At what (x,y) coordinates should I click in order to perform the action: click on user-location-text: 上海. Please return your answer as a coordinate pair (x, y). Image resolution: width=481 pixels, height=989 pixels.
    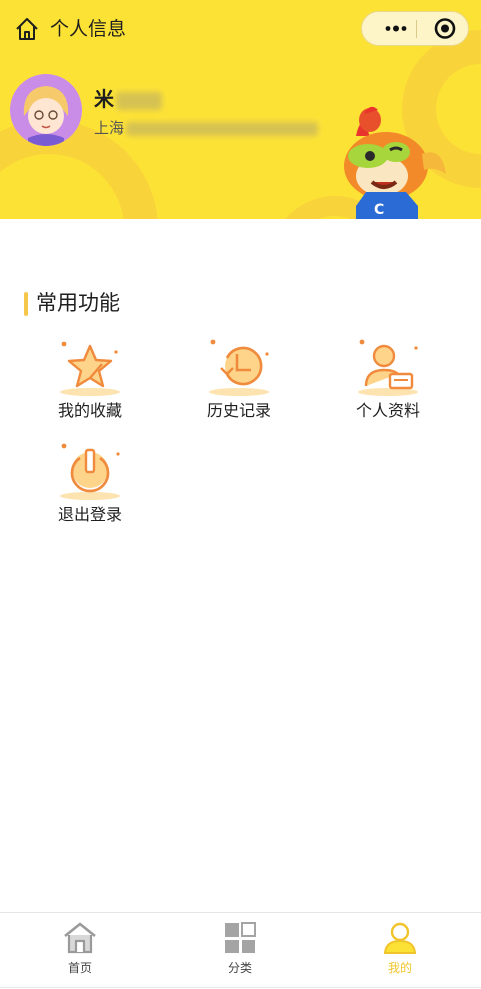
    Looking at the image, I should click on (109, 128).